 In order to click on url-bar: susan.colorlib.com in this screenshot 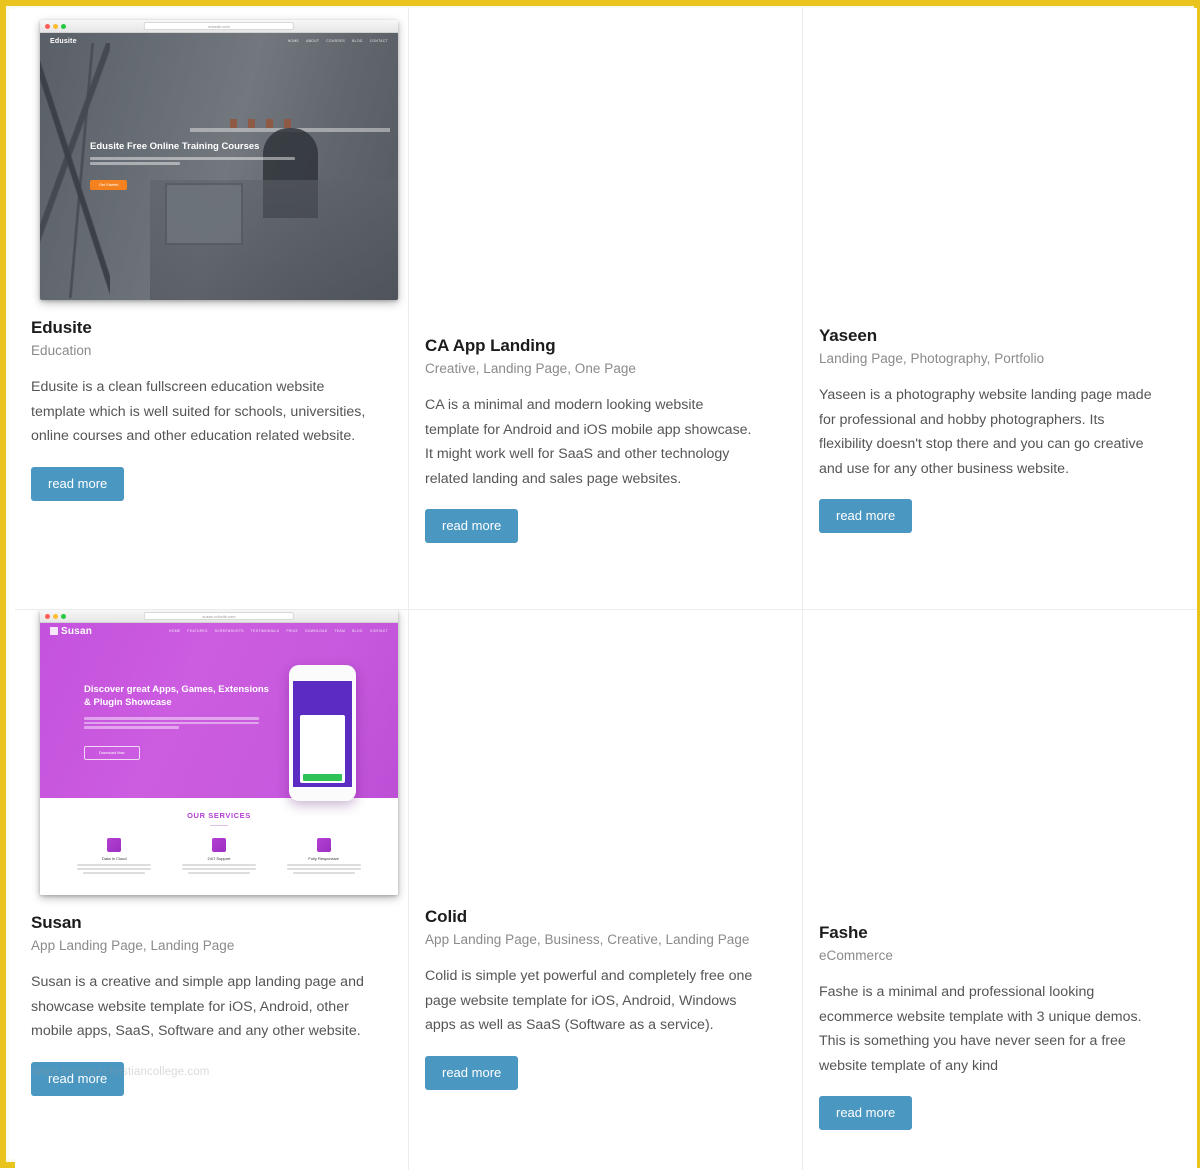, I will do `click(219, 616)`.